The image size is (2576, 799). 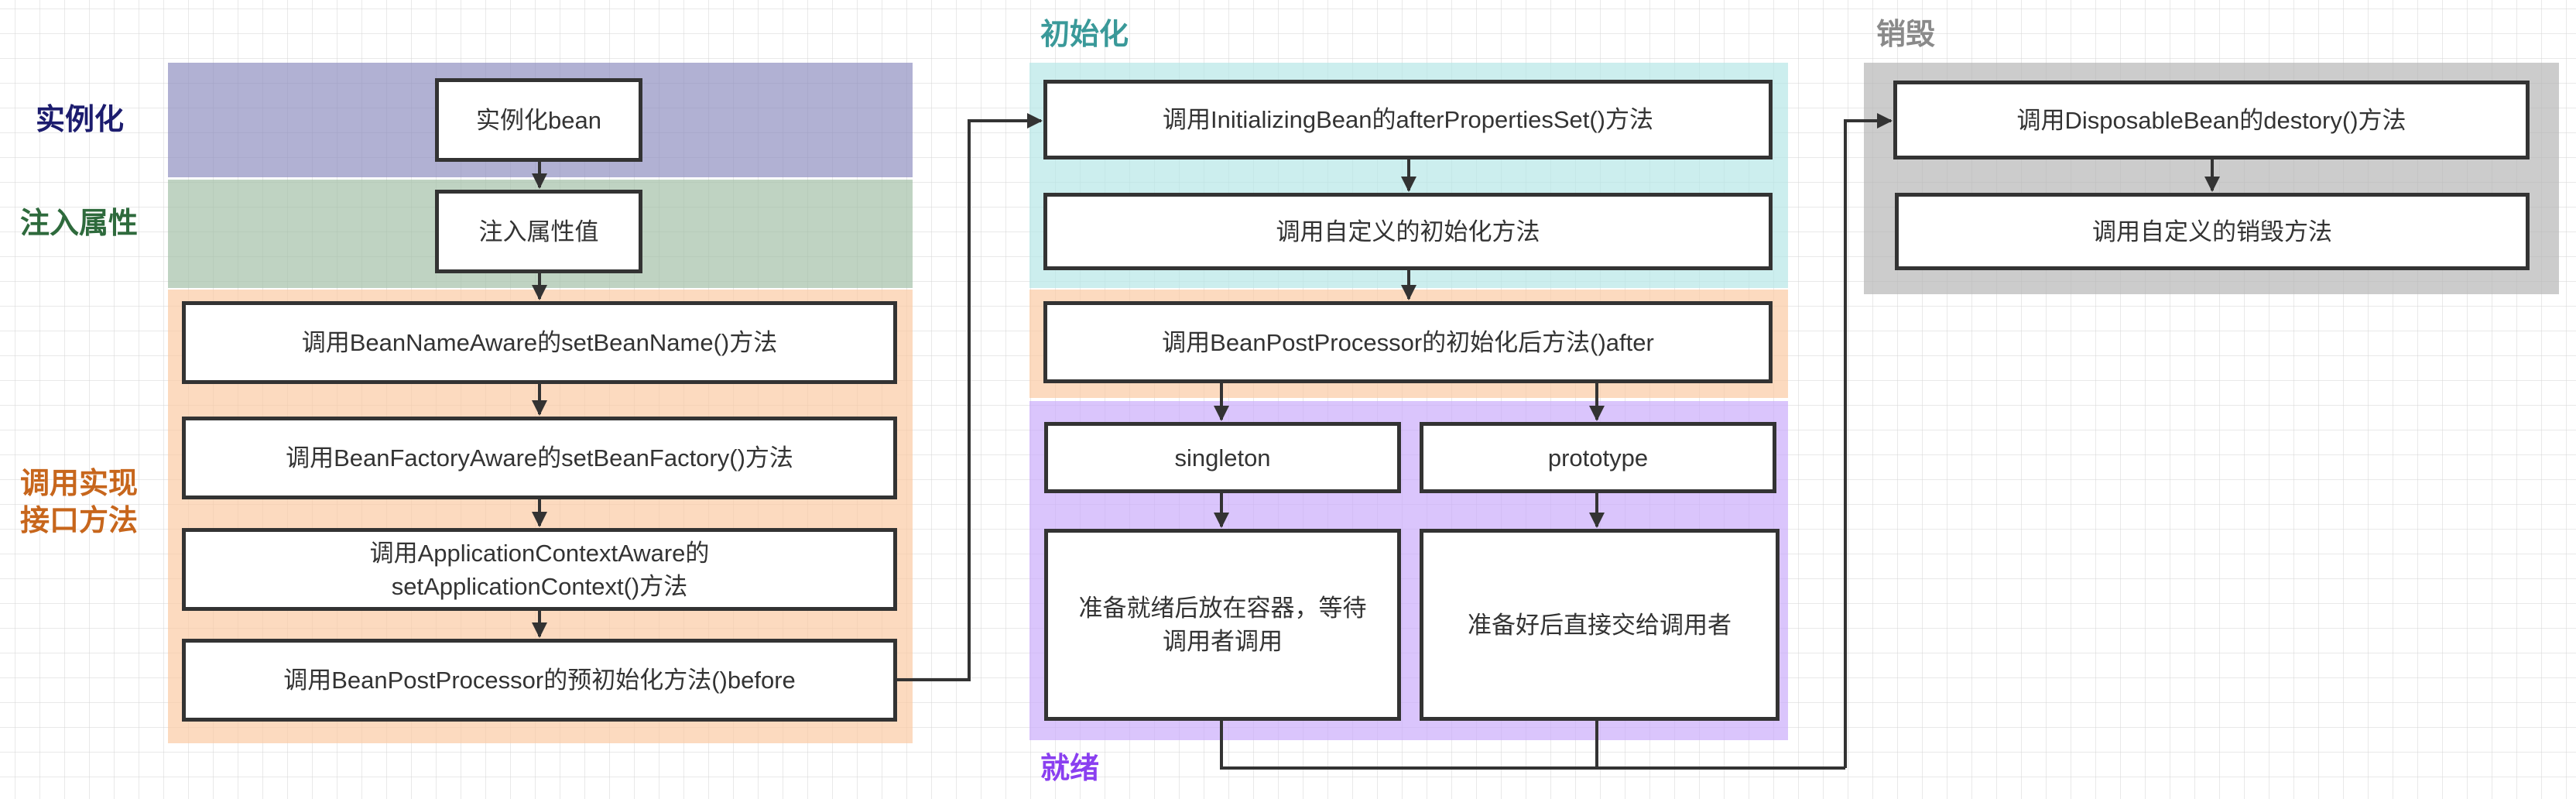 I want to click on prototype-ready-text: 准备好后直接交给调用者, so click(x=1600, y=625).